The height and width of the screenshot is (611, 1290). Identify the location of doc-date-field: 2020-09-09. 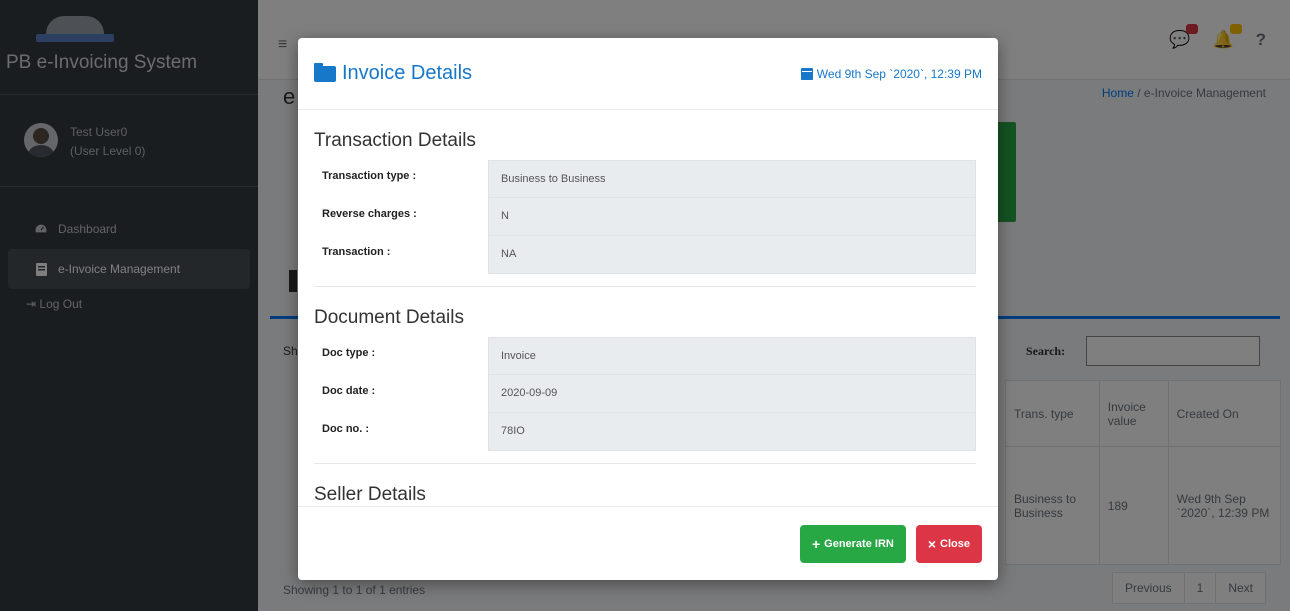
(732, 394).